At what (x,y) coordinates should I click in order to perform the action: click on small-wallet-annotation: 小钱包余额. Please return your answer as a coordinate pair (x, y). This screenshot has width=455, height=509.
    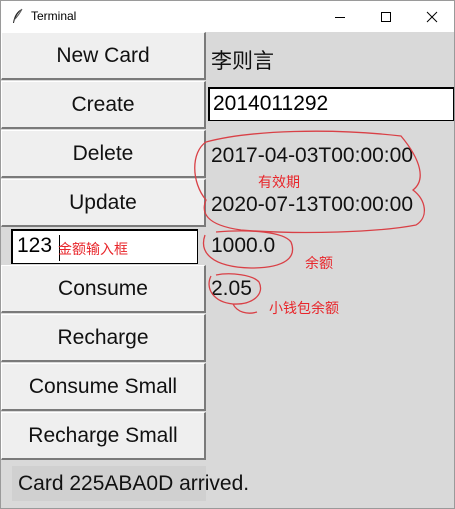
    Looking at the image, I should click on (304, 309).